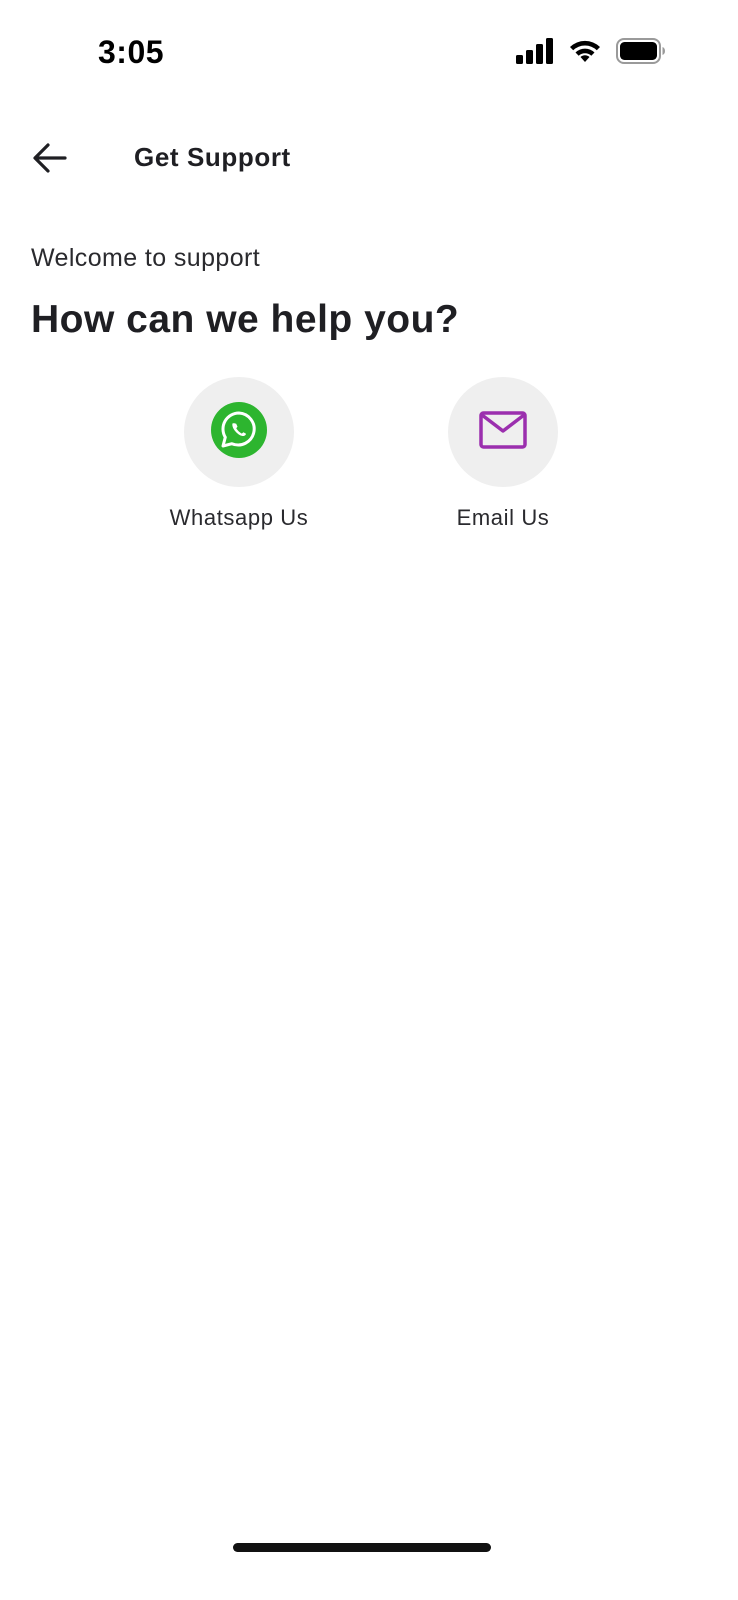 This screenshot has width=738, height=1600. I want to click on email-us-label: Email Us, so click(503, 517).